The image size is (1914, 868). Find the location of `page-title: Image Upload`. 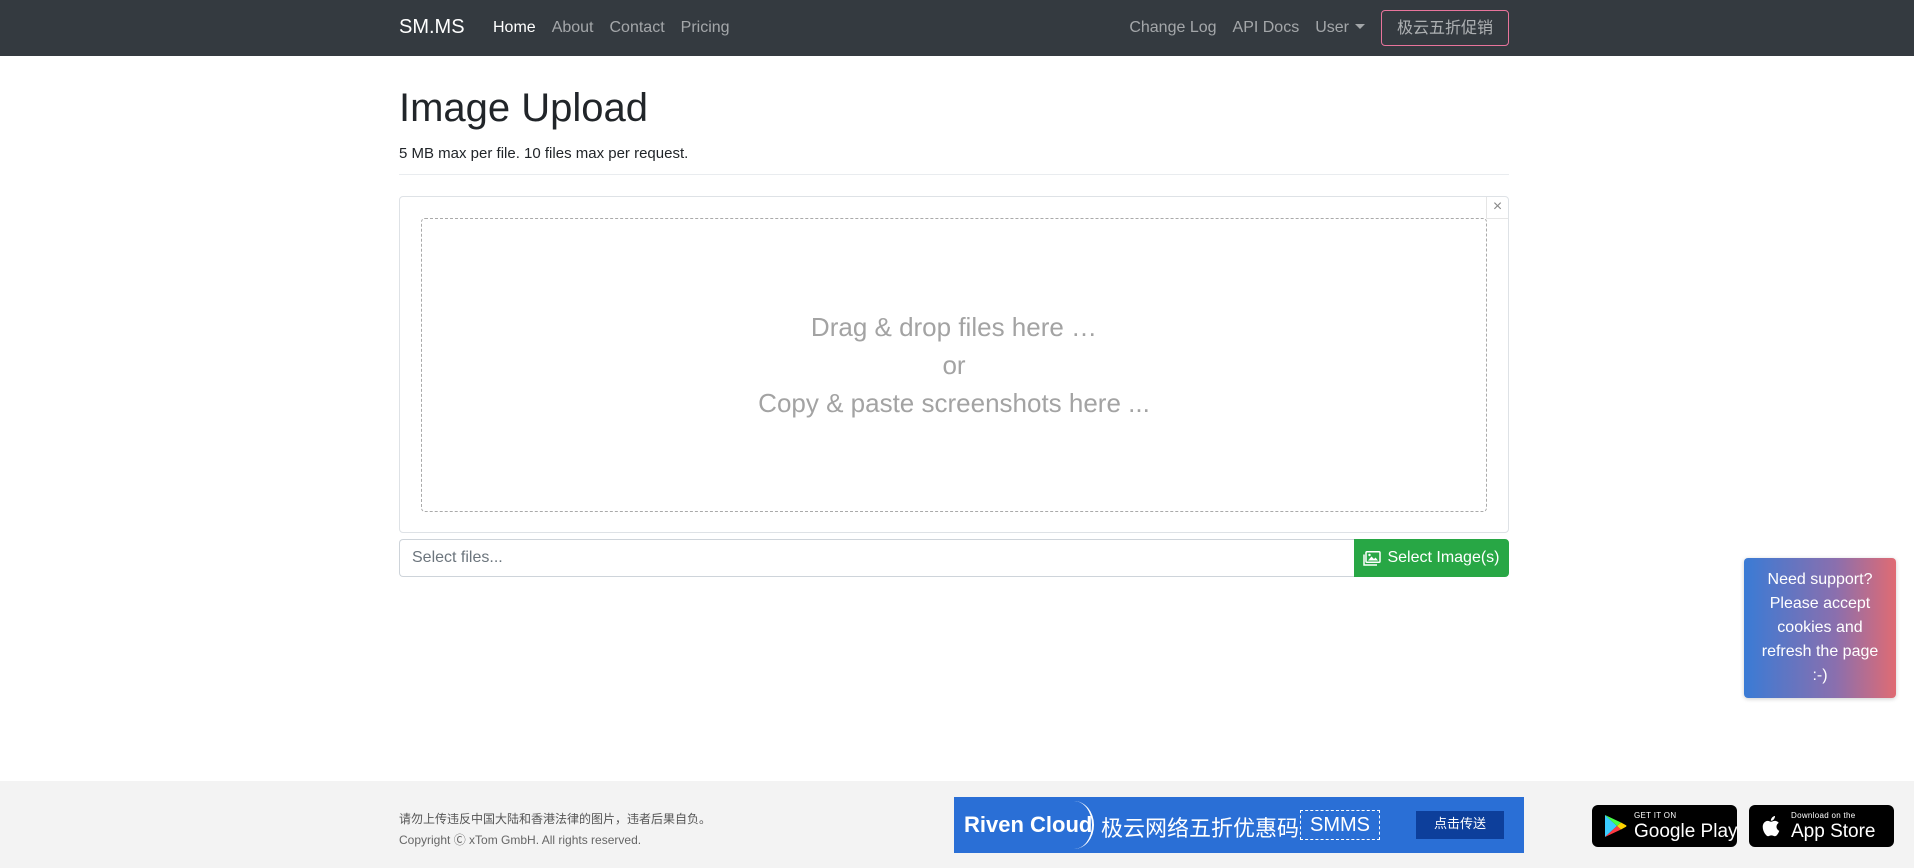

page-title: Image Upload is located at coordinates (524, 108).